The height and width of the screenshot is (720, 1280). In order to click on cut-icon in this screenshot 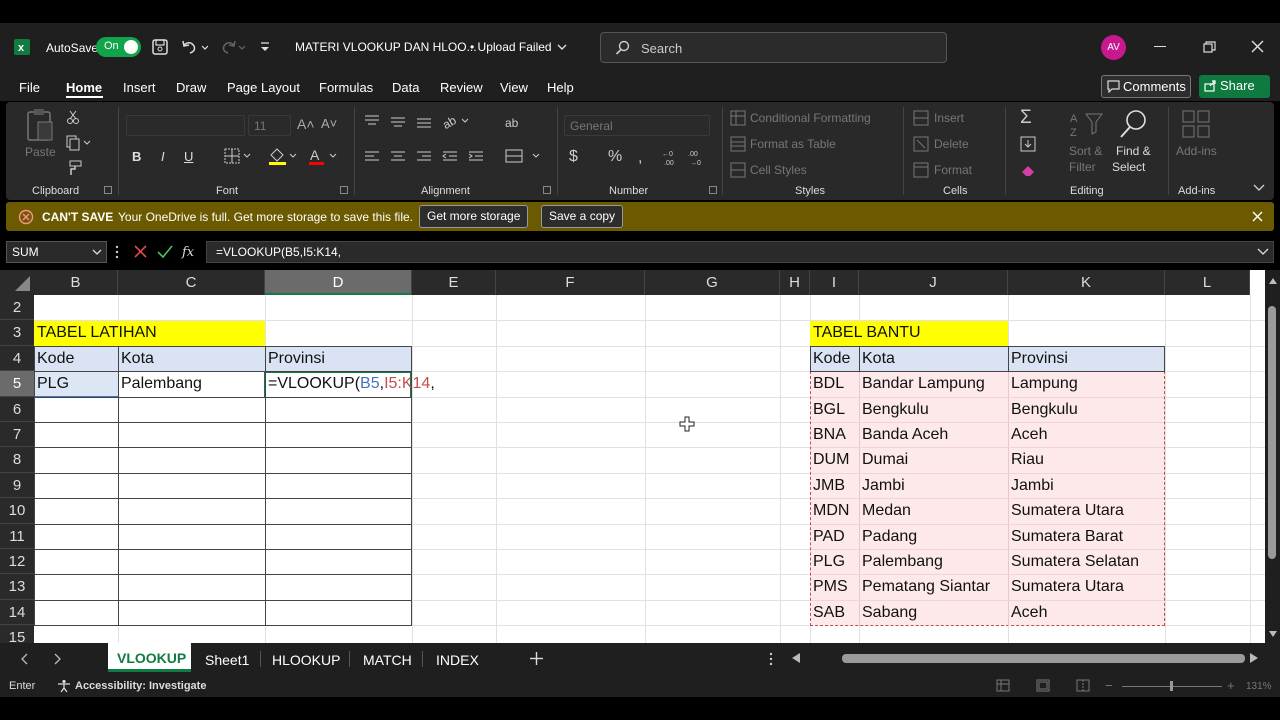, I will do `click(73, 117)`.